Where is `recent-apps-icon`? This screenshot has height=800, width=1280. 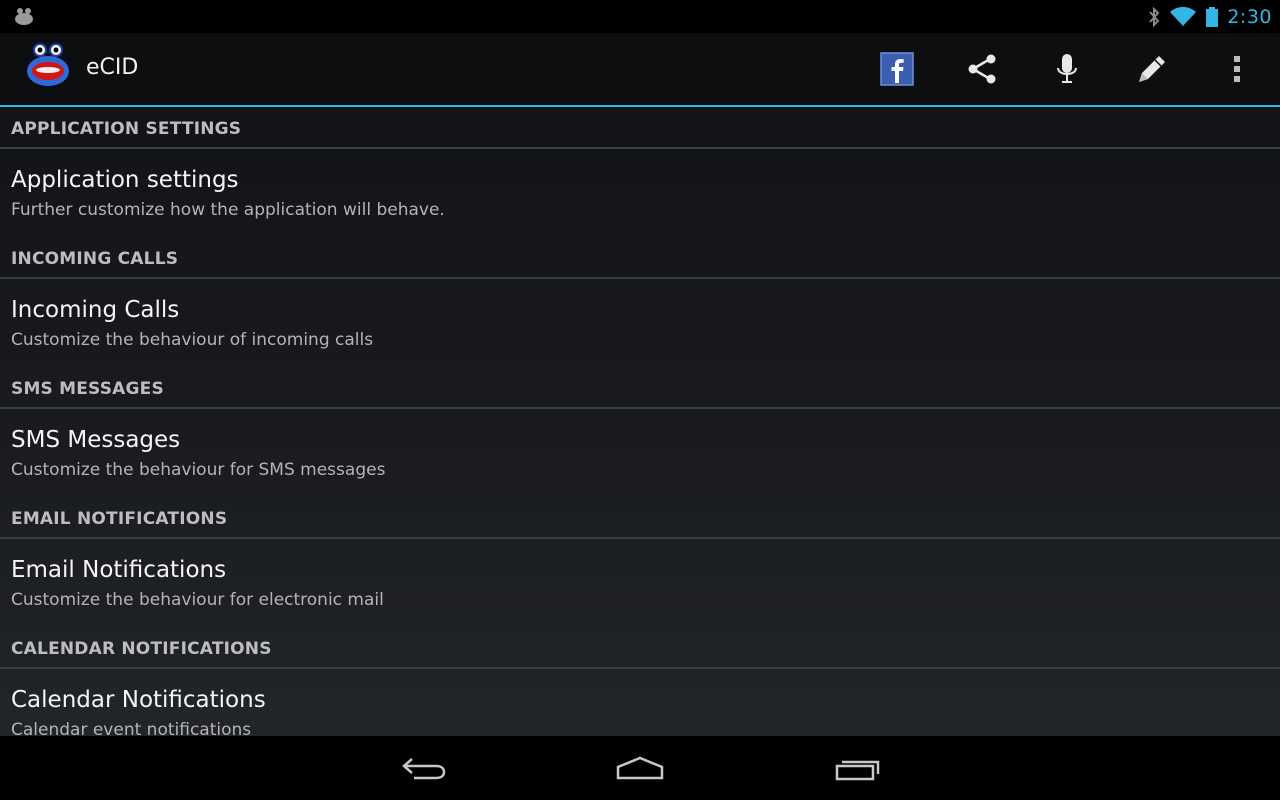
recent-apps-icon is located at coordinates (857, 770).